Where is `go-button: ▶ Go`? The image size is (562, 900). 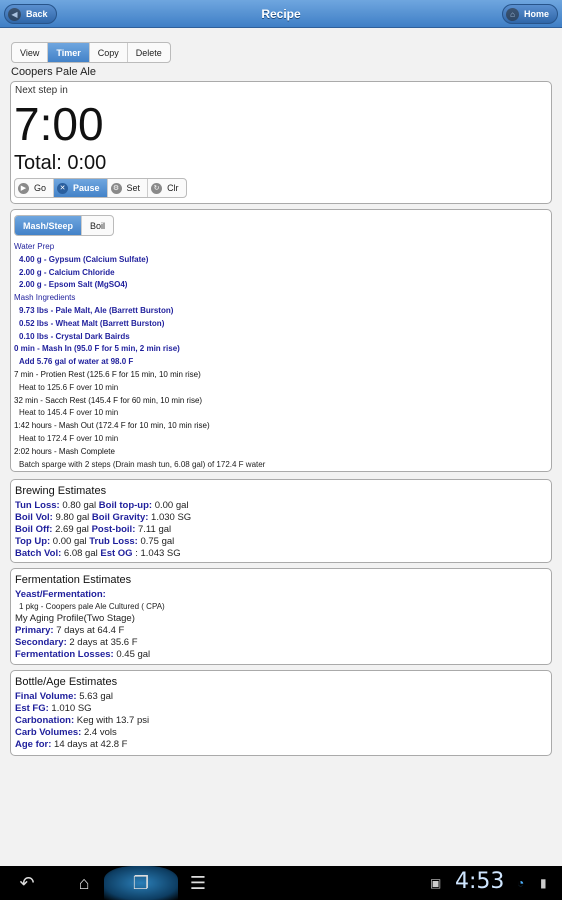
go-button: ▶ Go is located at coordinates (35, 188).